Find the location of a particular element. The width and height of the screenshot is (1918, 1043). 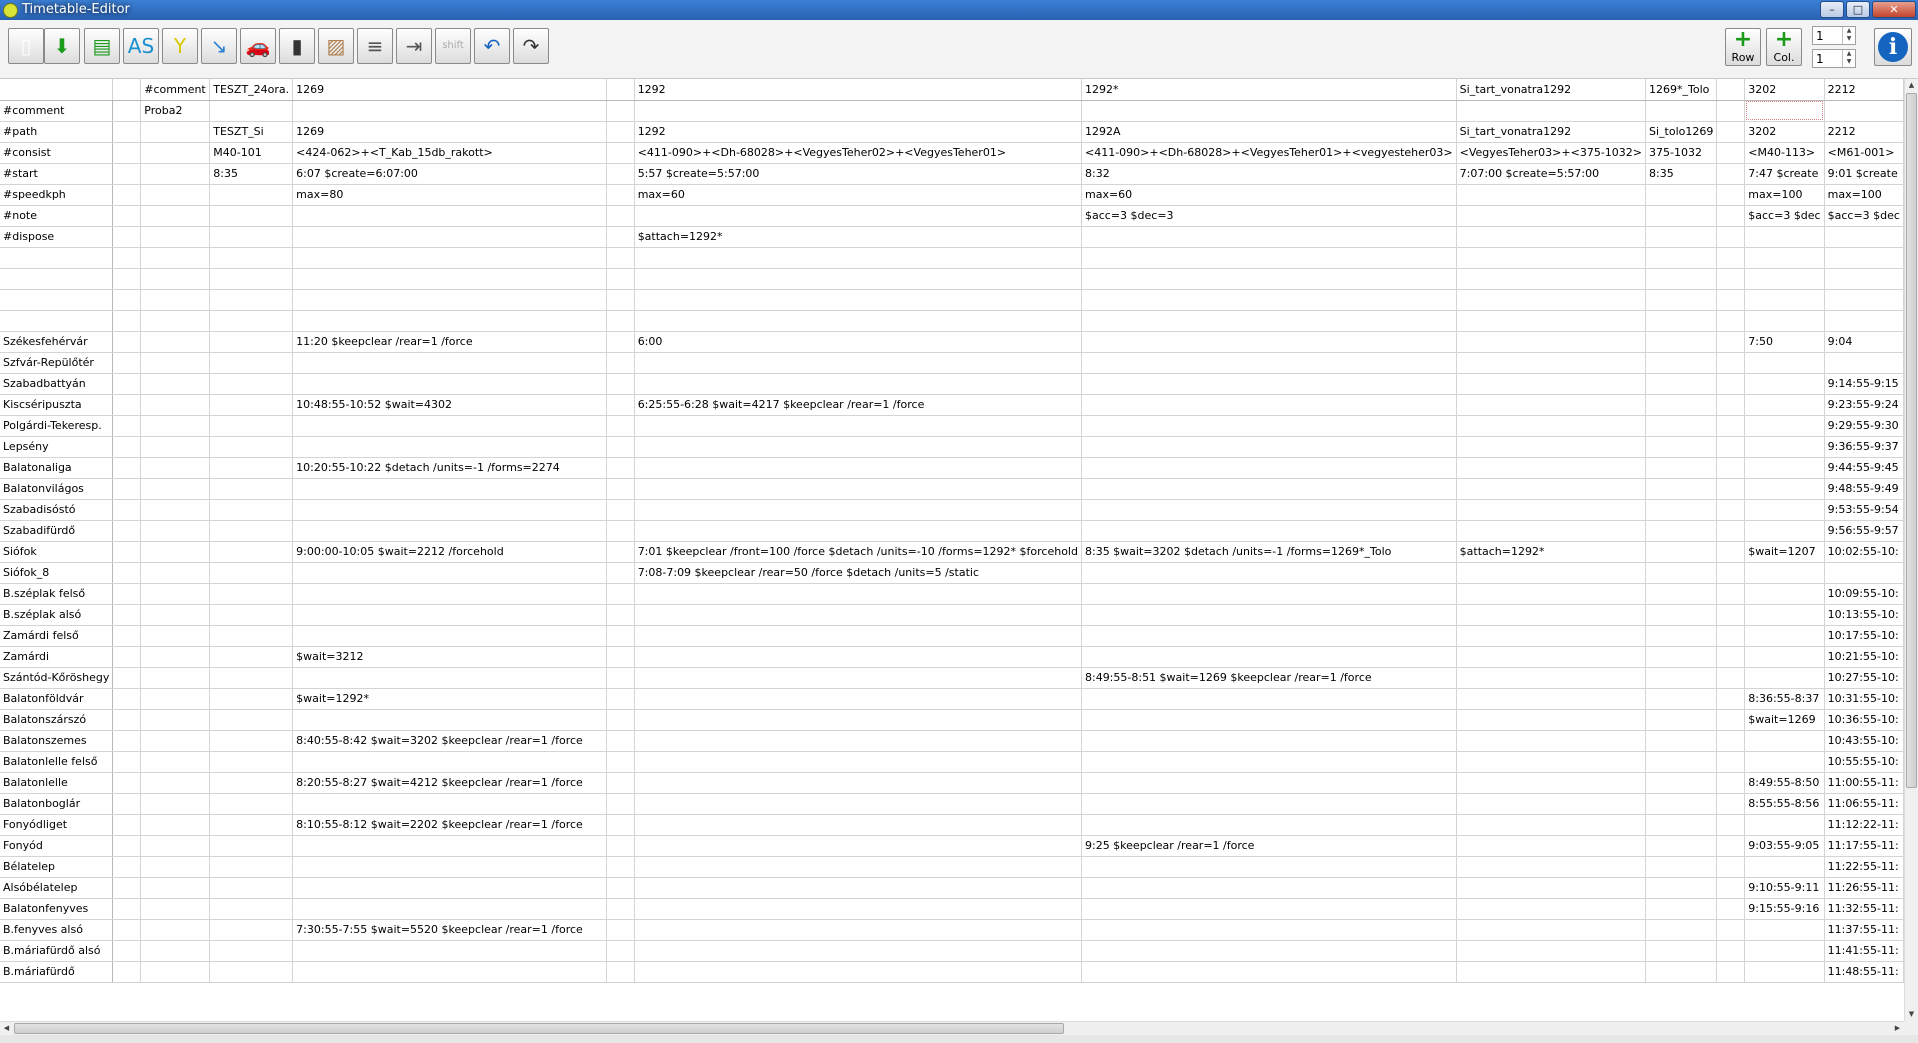

row-header: #note is located at coordinates (57, 216).